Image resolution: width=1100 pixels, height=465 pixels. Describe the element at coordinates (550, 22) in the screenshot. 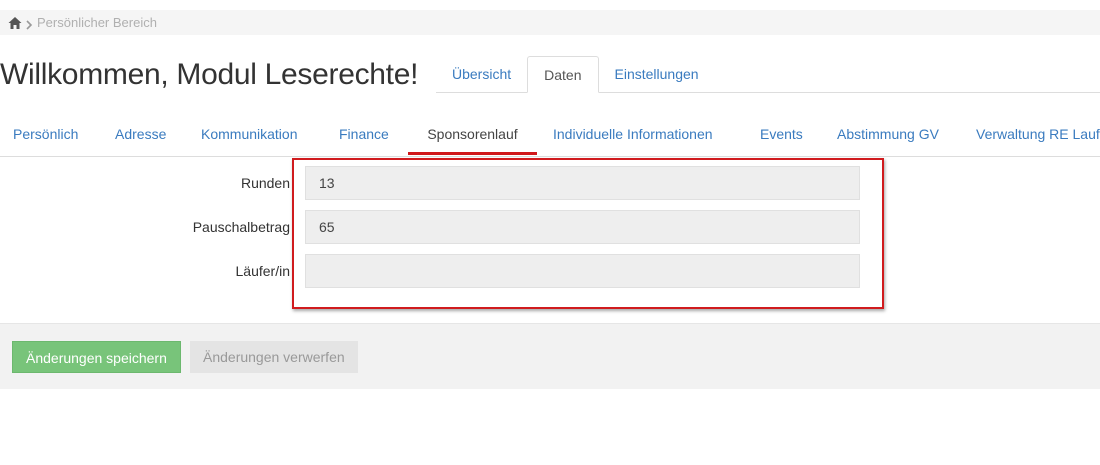

I see `breadcrumb: Persönlicher Bereich` at that location.